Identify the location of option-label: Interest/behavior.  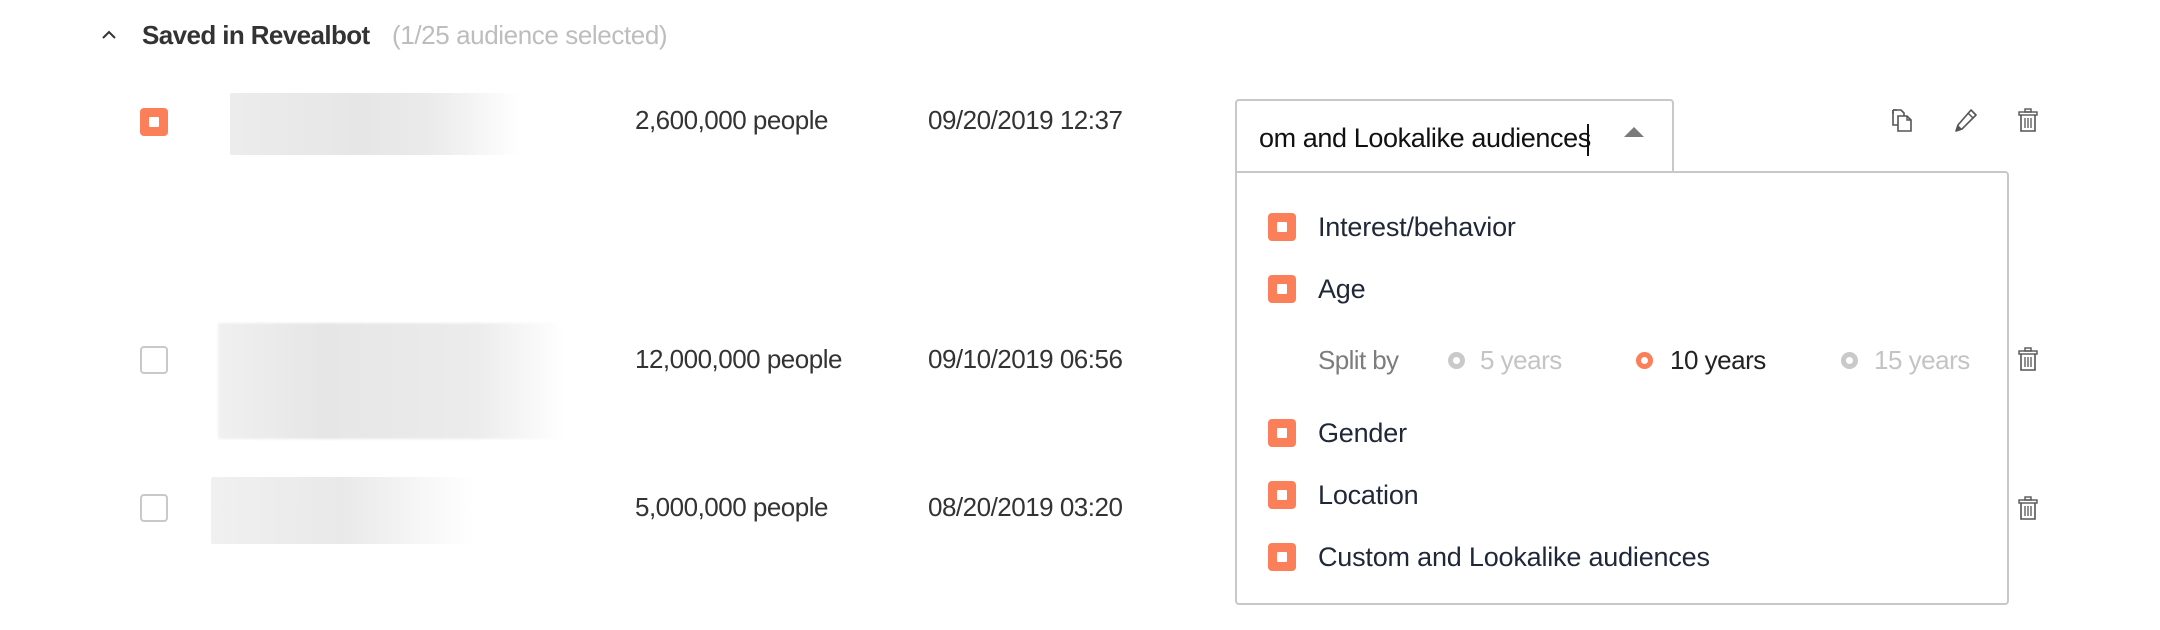
(1417, 227).